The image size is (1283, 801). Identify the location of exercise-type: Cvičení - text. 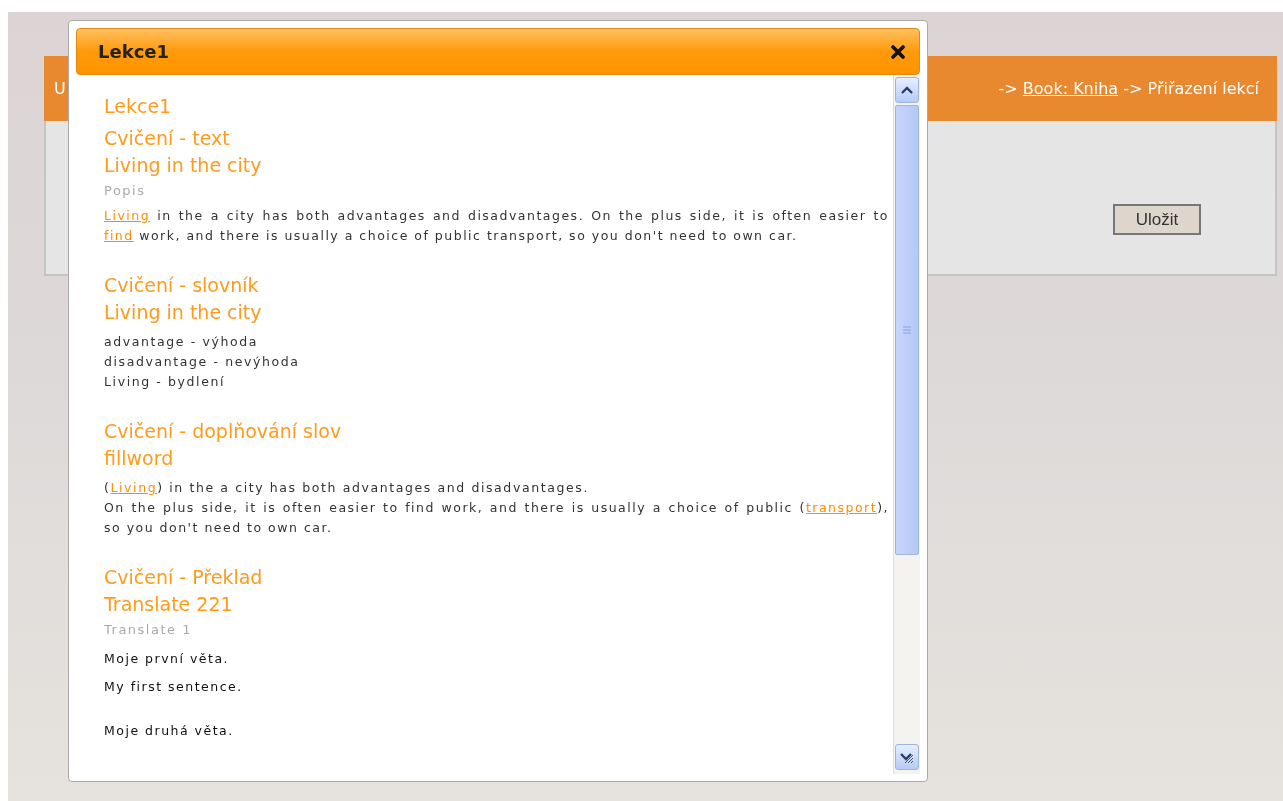
(167, 138).